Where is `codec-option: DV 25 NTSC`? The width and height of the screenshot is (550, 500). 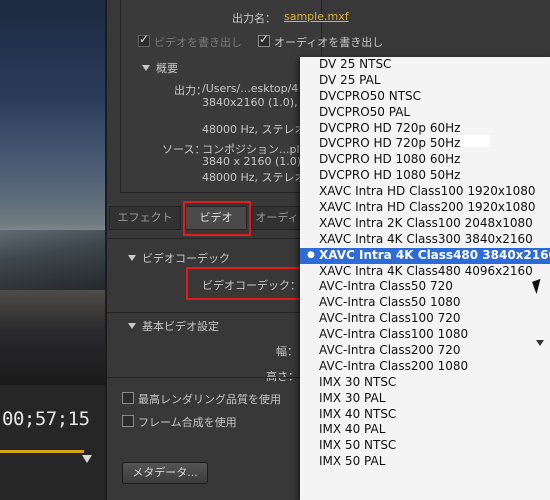
codec-option: DV 25 NTSC is located at coordinates (425, 65).